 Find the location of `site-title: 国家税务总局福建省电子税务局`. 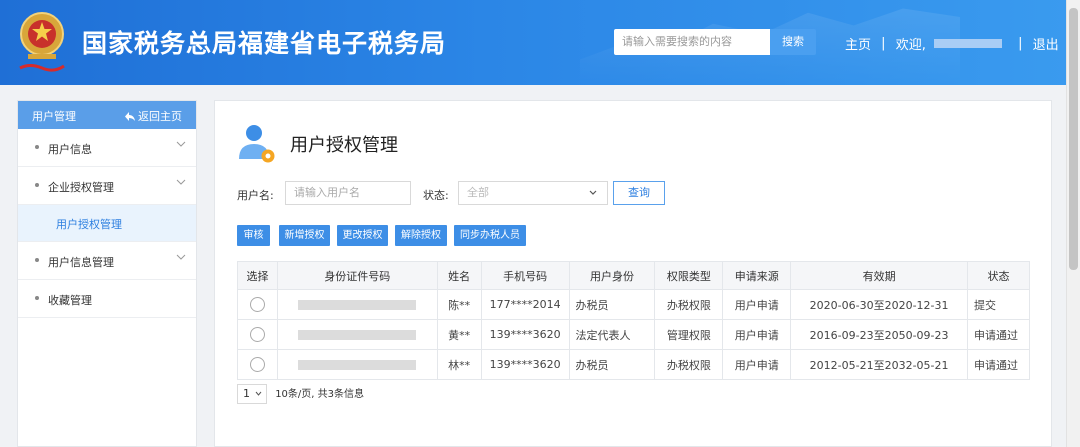

site-title: 国家税务总局福建省电子税务局 is located at coordinates (264, 43).